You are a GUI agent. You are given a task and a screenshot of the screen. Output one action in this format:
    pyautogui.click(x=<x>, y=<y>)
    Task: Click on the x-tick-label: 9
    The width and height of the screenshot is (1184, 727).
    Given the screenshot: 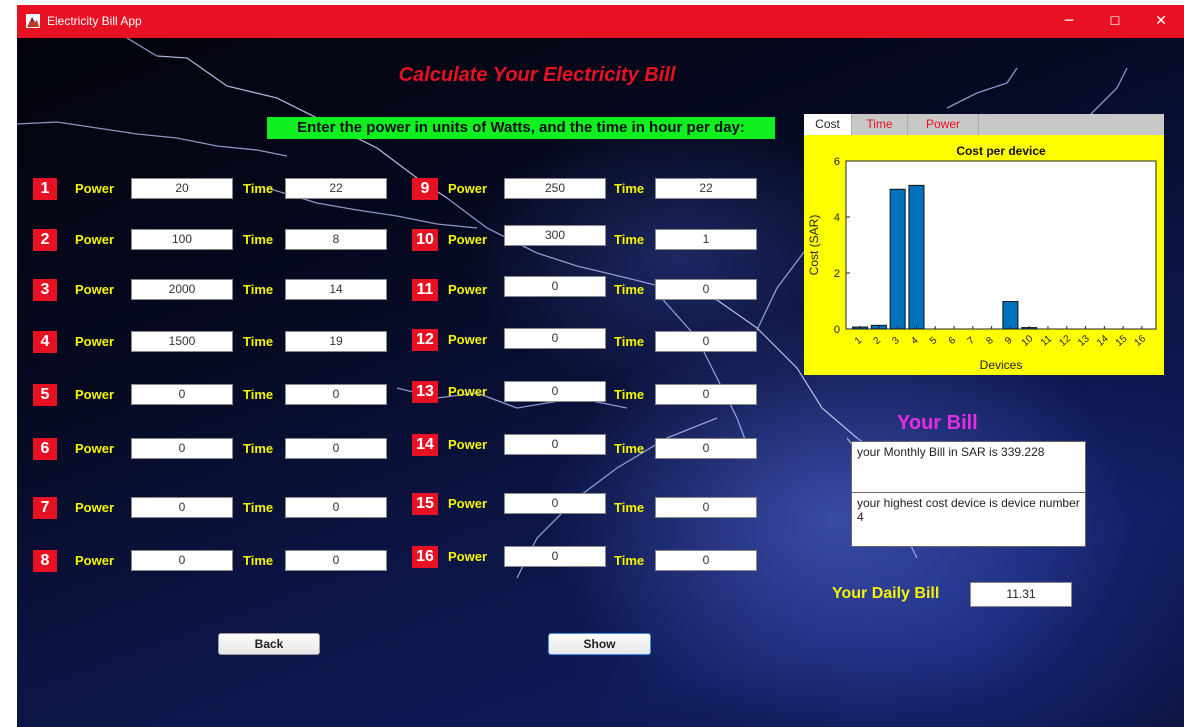 What is the action you would take?
    pyautogui.click(x=1009, y=341)
    